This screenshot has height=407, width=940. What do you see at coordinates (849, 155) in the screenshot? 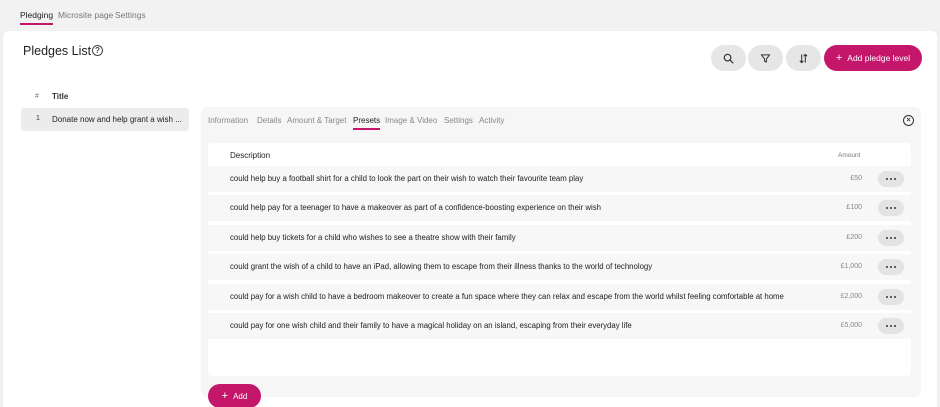
I see `column-header-amount: Amount` at bounding box center [849, 155].